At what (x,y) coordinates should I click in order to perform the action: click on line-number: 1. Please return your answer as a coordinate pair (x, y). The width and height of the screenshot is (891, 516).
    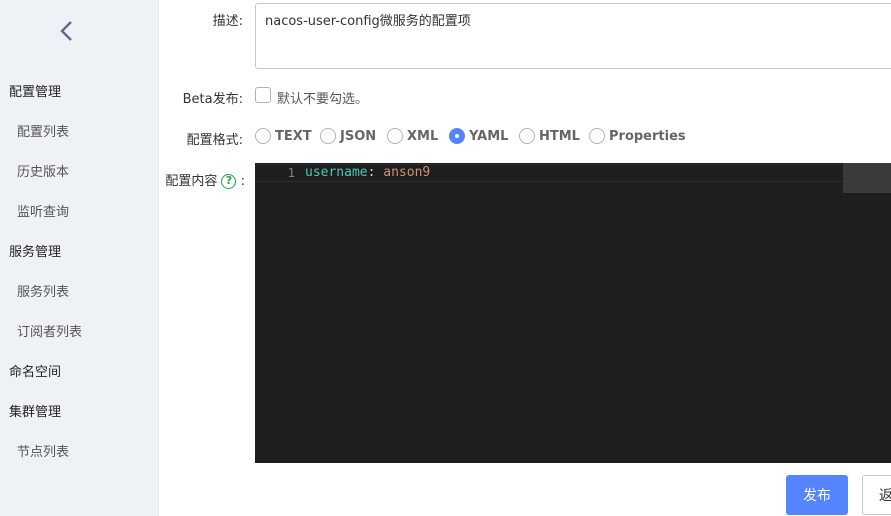
    Looking at the image, I should click on (291, 173).